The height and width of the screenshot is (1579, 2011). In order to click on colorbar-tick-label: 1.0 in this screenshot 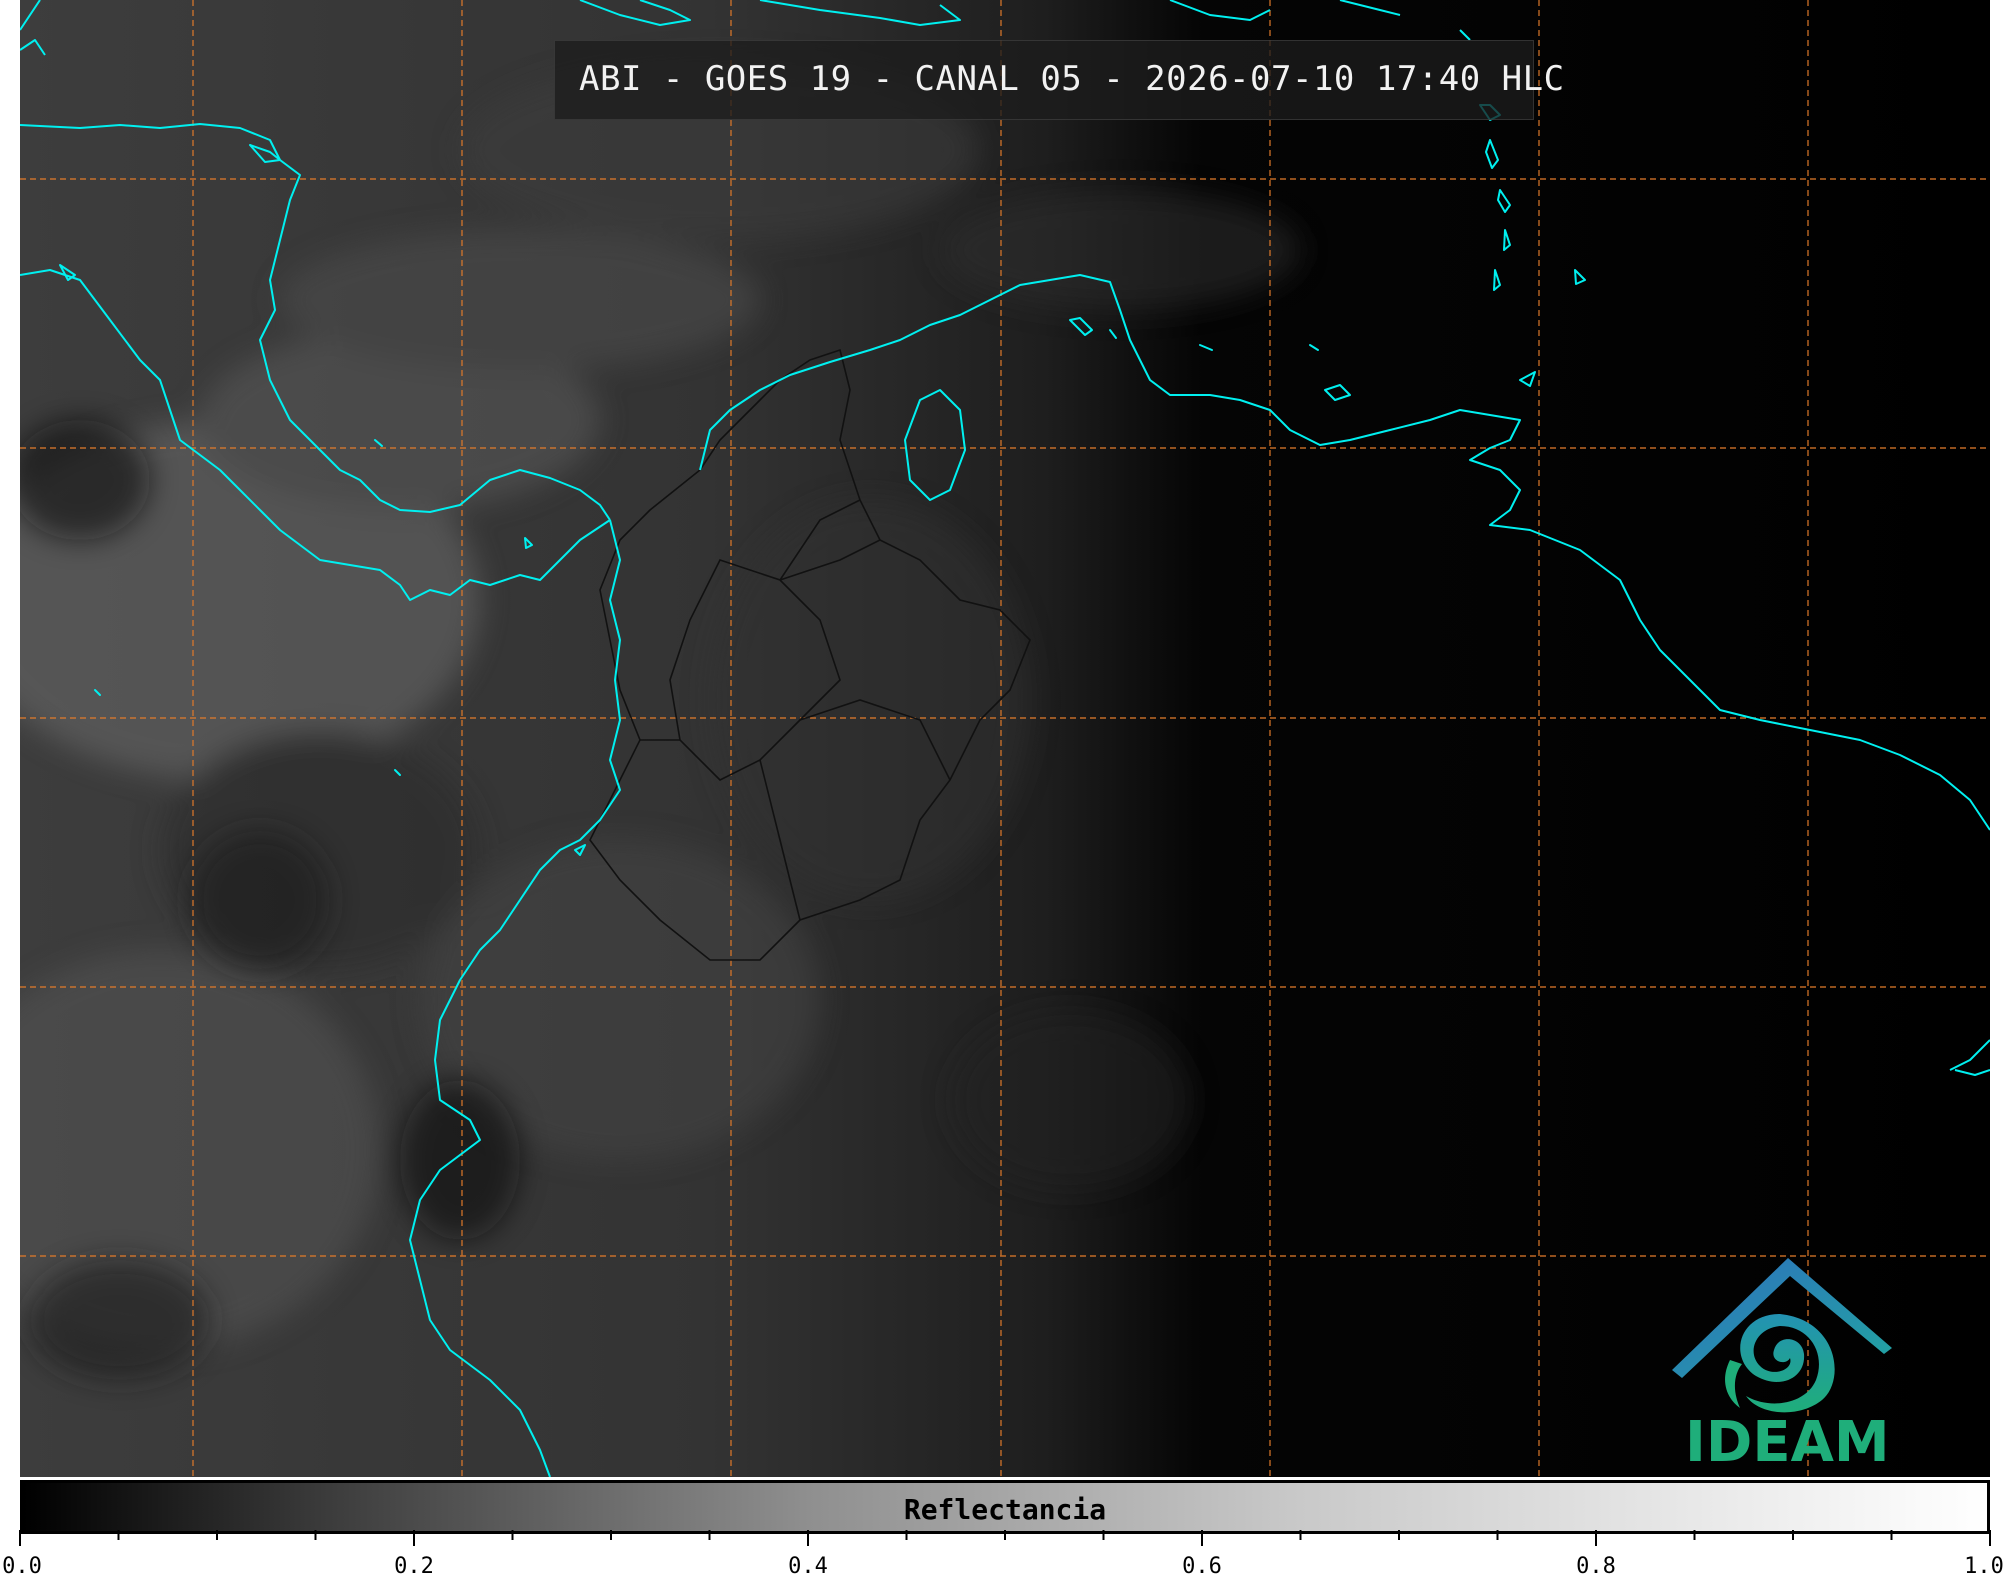, I will do `click(1984, 1566)`.